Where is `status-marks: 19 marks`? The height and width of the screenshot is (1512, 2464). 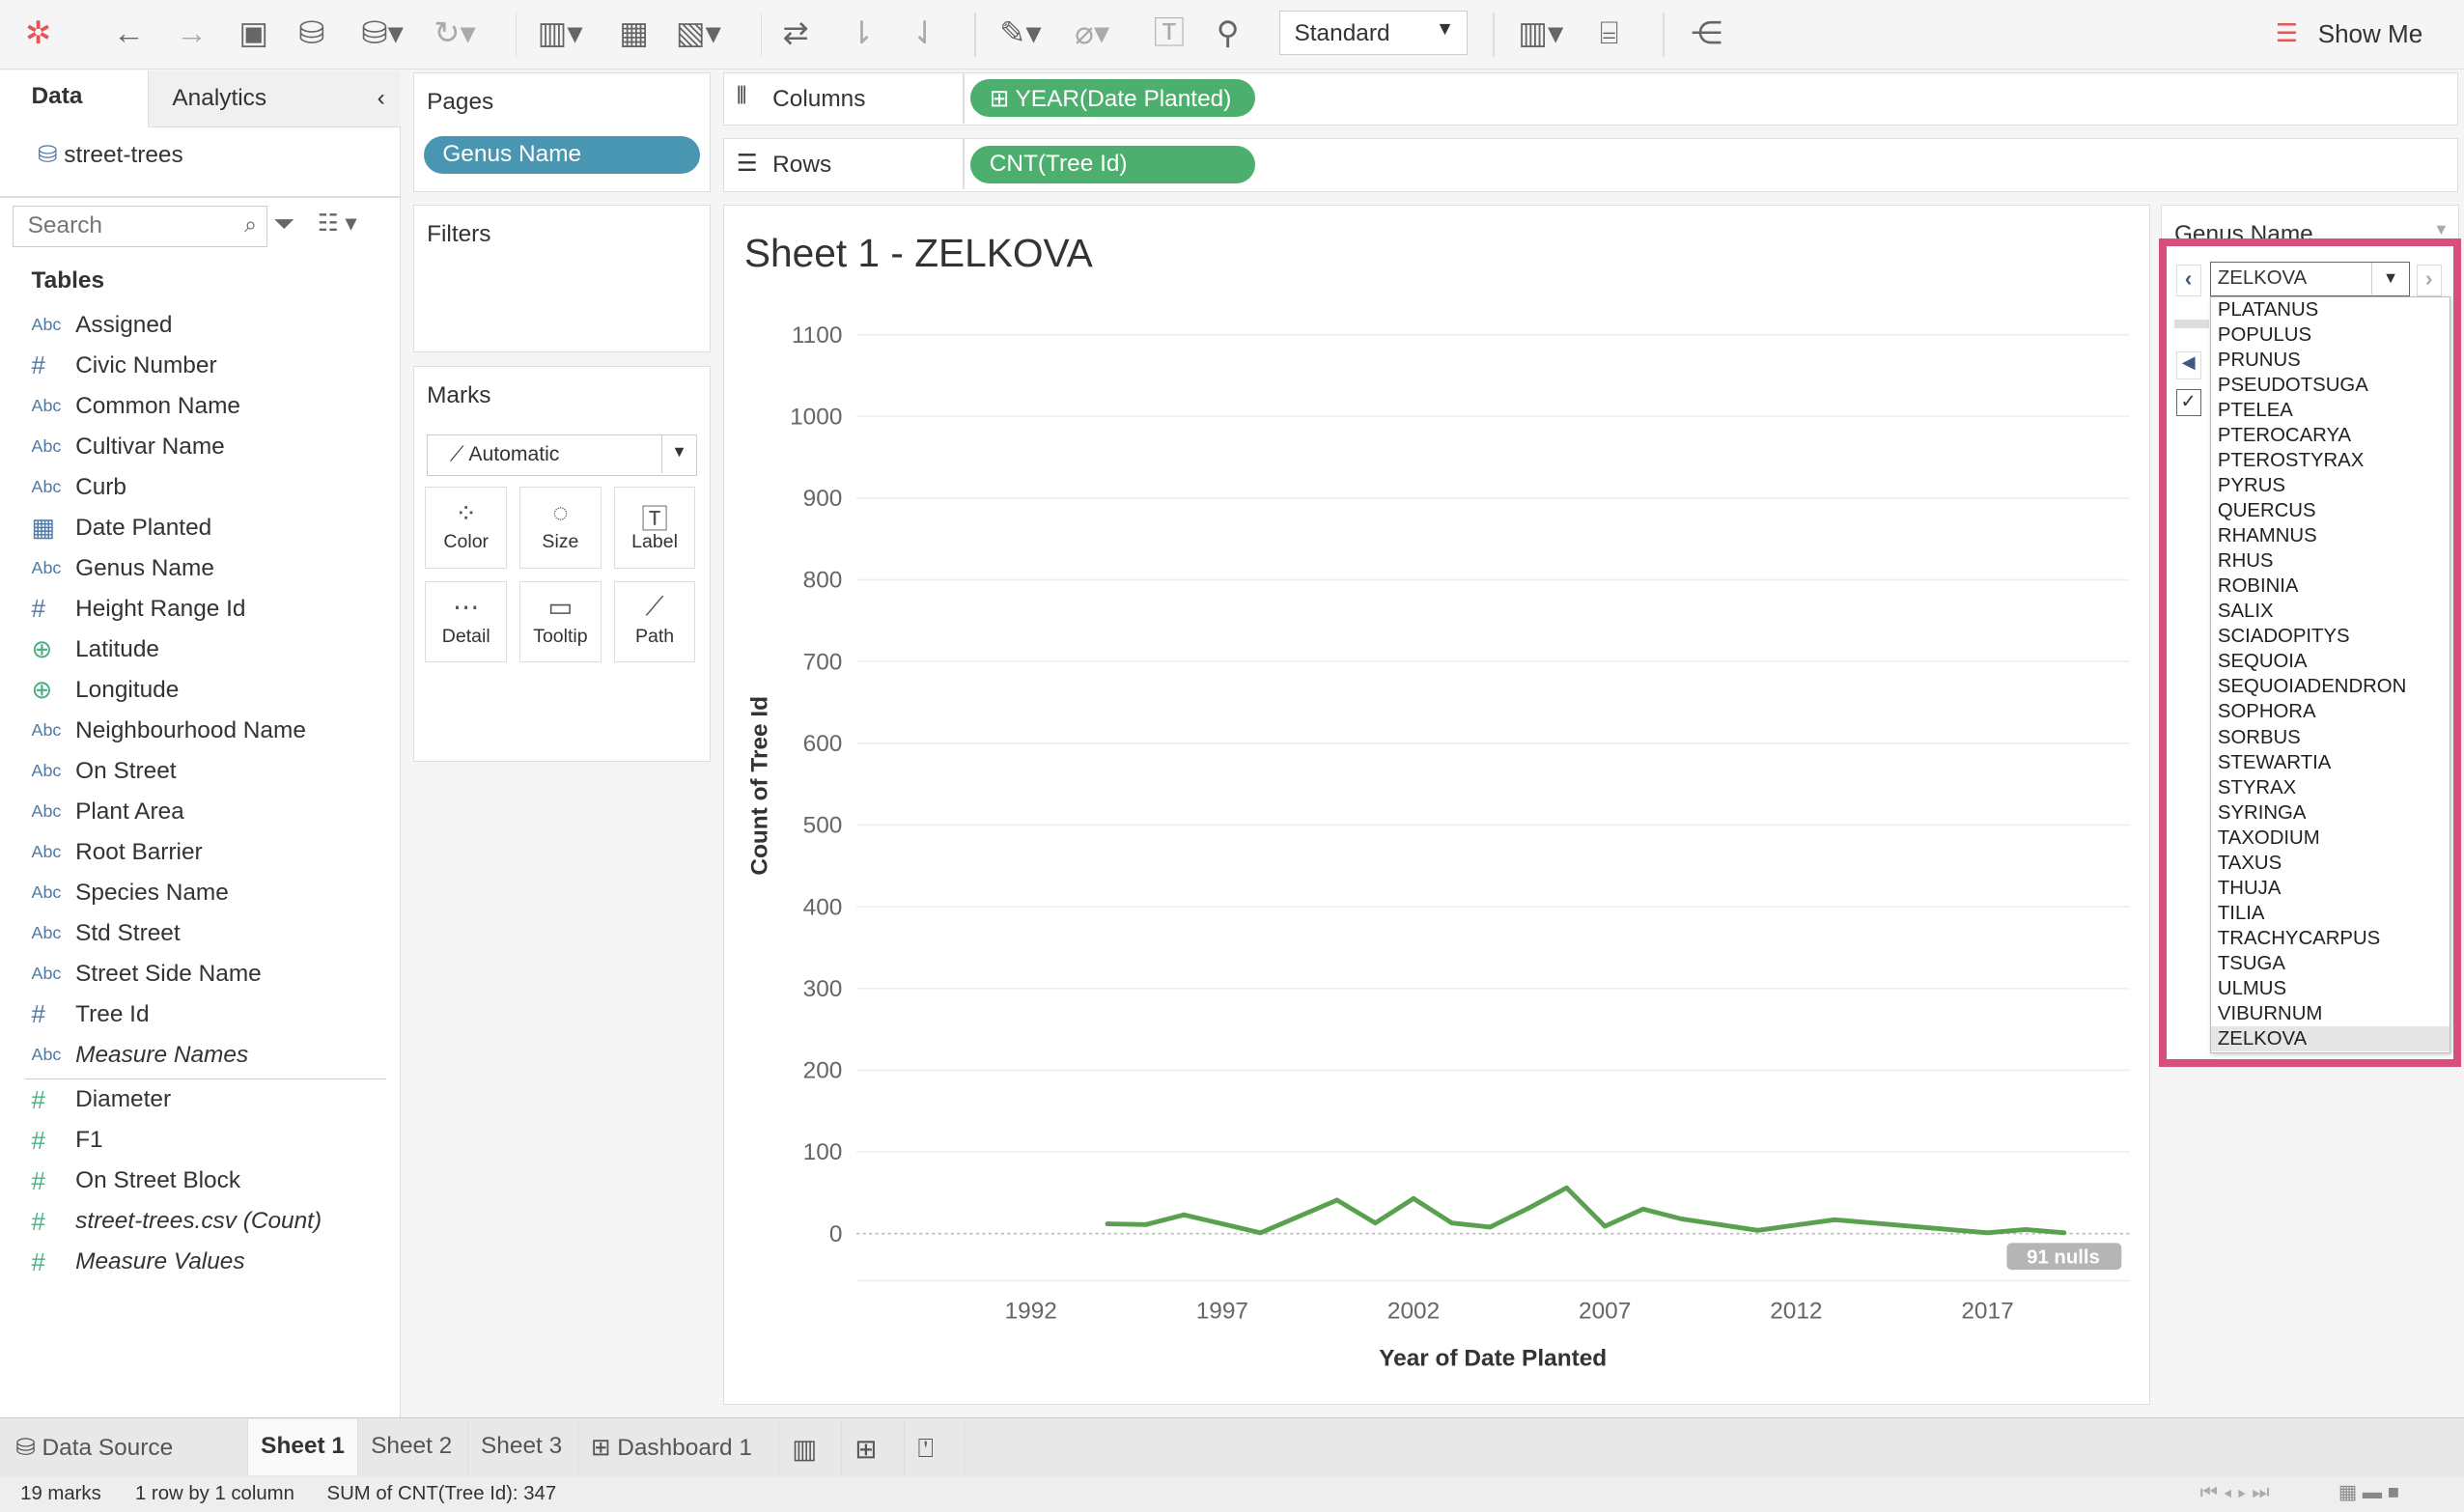 status-marks: 19 marks is located at coordinates (61, 1494).